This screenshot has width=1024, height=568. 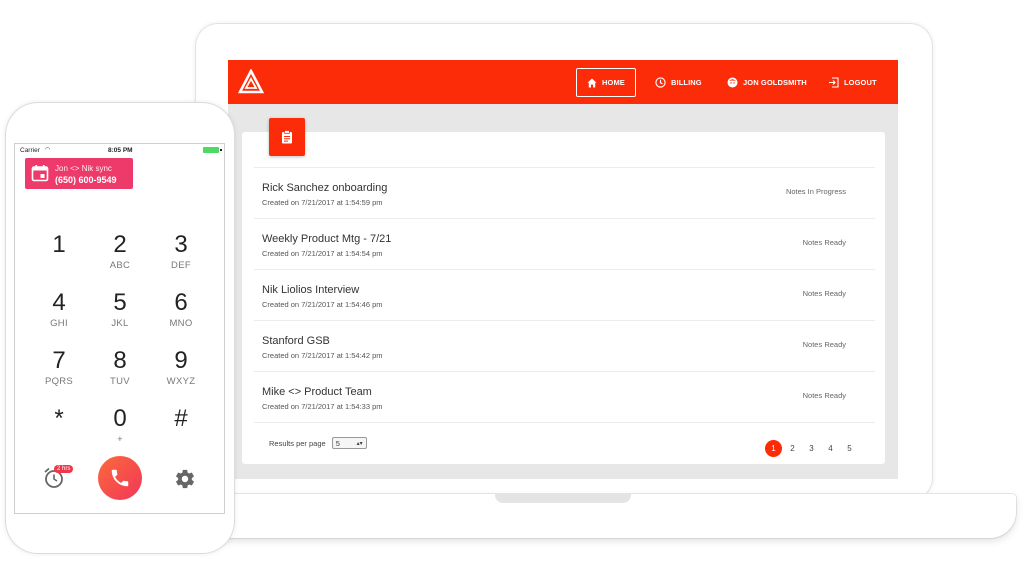 I want to click on key-letters: DEF, so click(x=181, y=265).